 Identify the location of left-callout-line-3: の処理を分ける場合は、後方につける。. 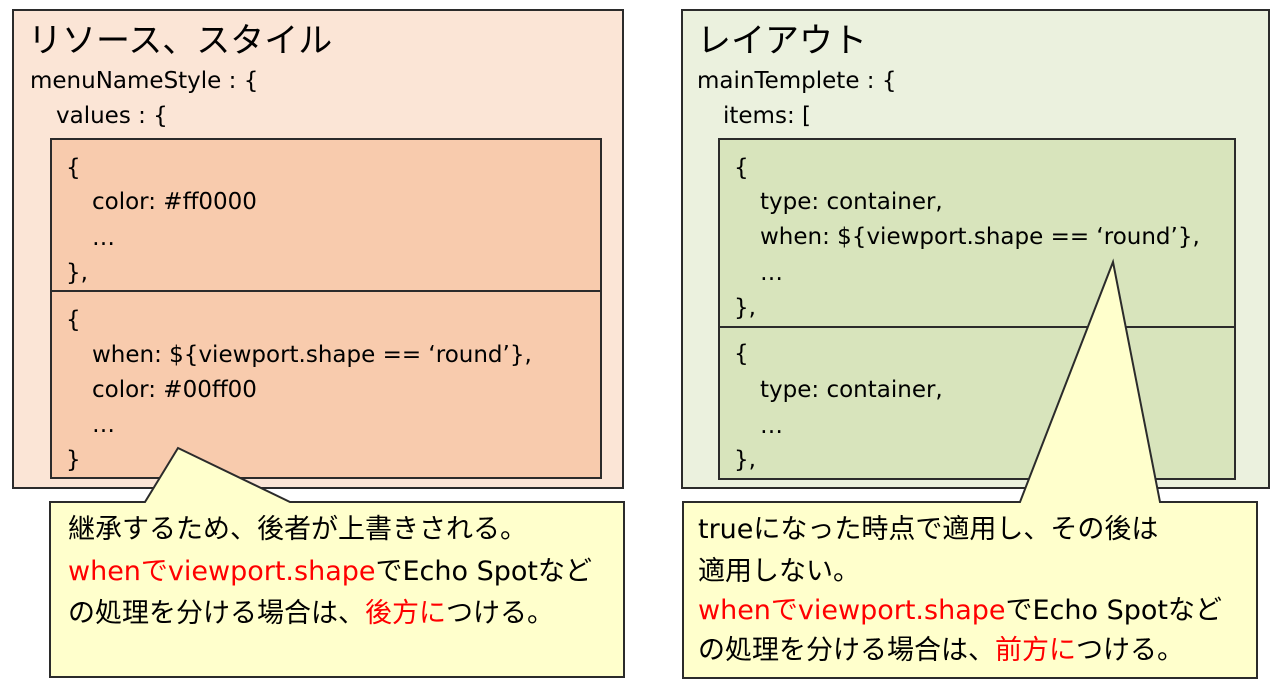
(311, 614).